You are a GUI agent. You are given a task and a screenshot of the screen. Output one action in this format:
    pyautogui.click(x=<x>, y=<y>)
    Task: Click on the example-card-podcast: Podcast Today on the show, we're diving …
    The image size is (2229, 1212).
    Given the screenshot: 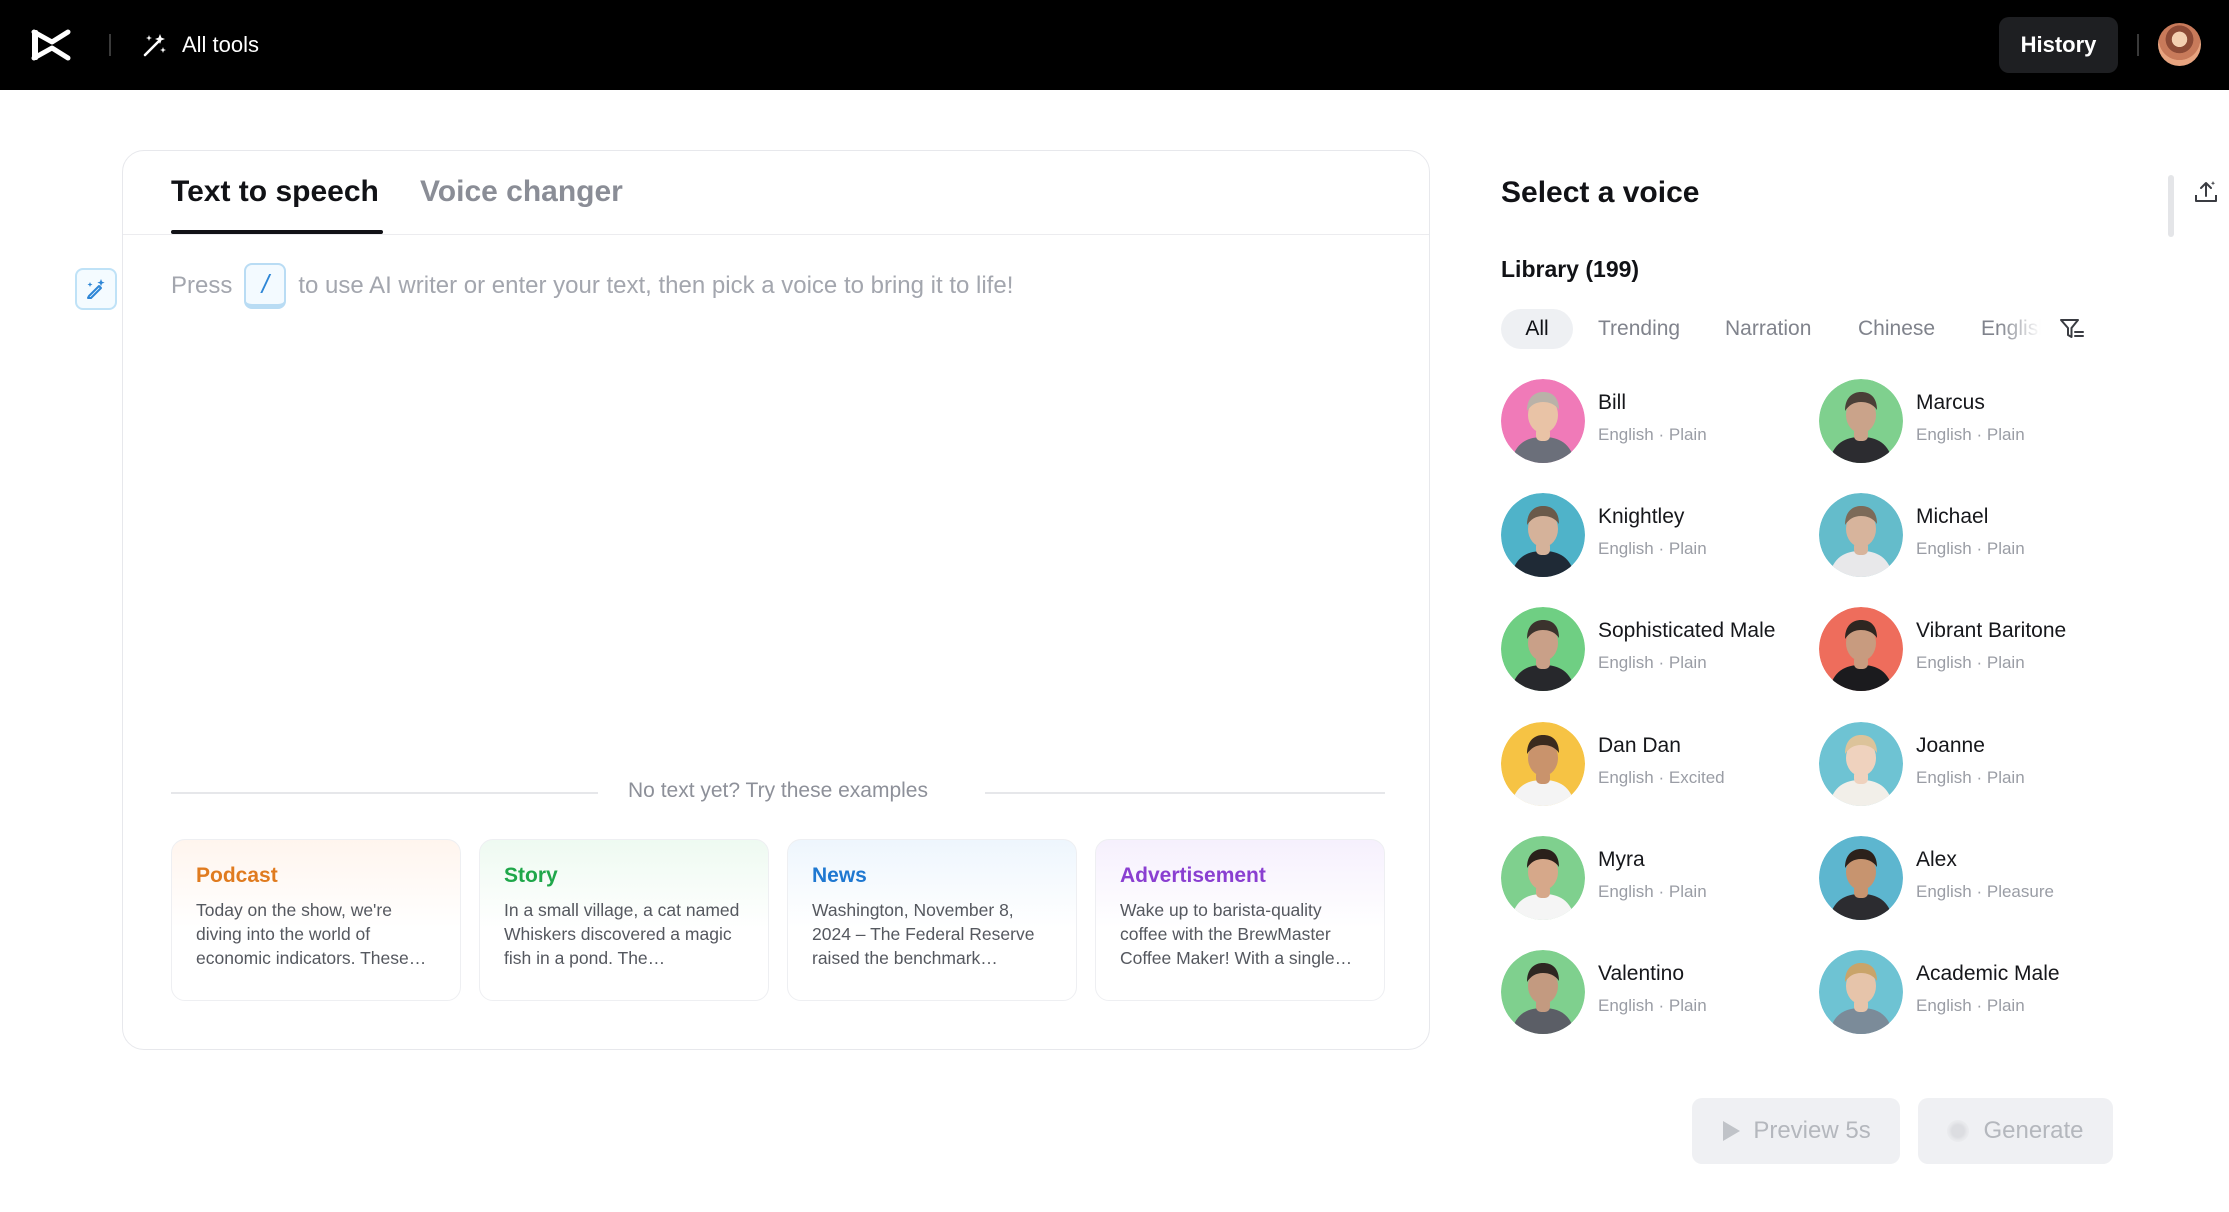 What is the action you would take?
    pyautogui.click(x=316, y=920)
    